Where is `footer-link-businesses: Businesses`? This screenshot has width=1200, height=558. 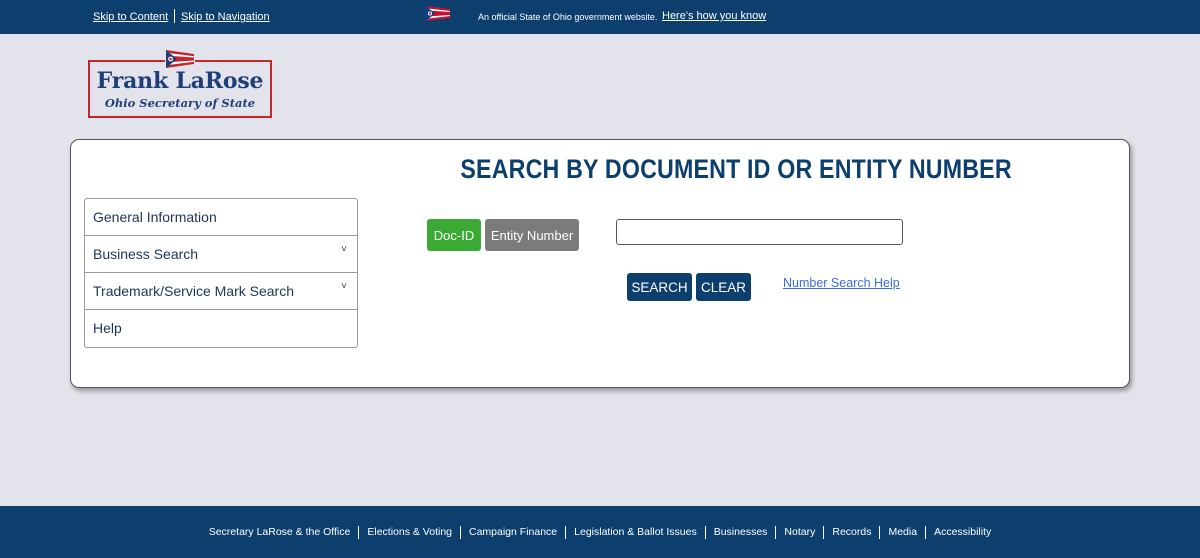
footer-link-businesses: Businesses is located at coordinates (740, 532).